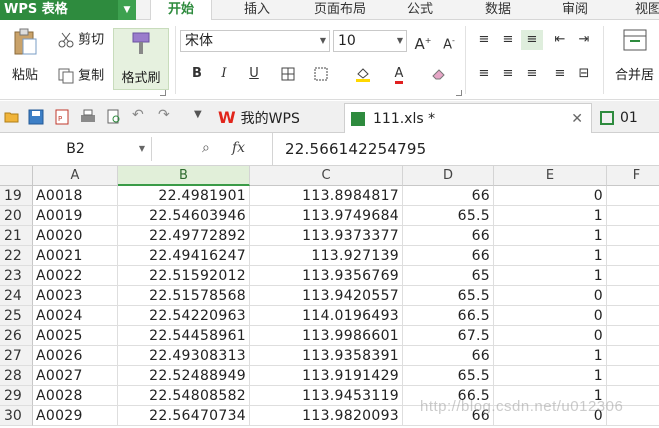 The image size is (659, 428). What do you see at coordinates (326, 316) in the screenshot?
I see `cell-c: 114.0196493` at bounding box center [326, 316].